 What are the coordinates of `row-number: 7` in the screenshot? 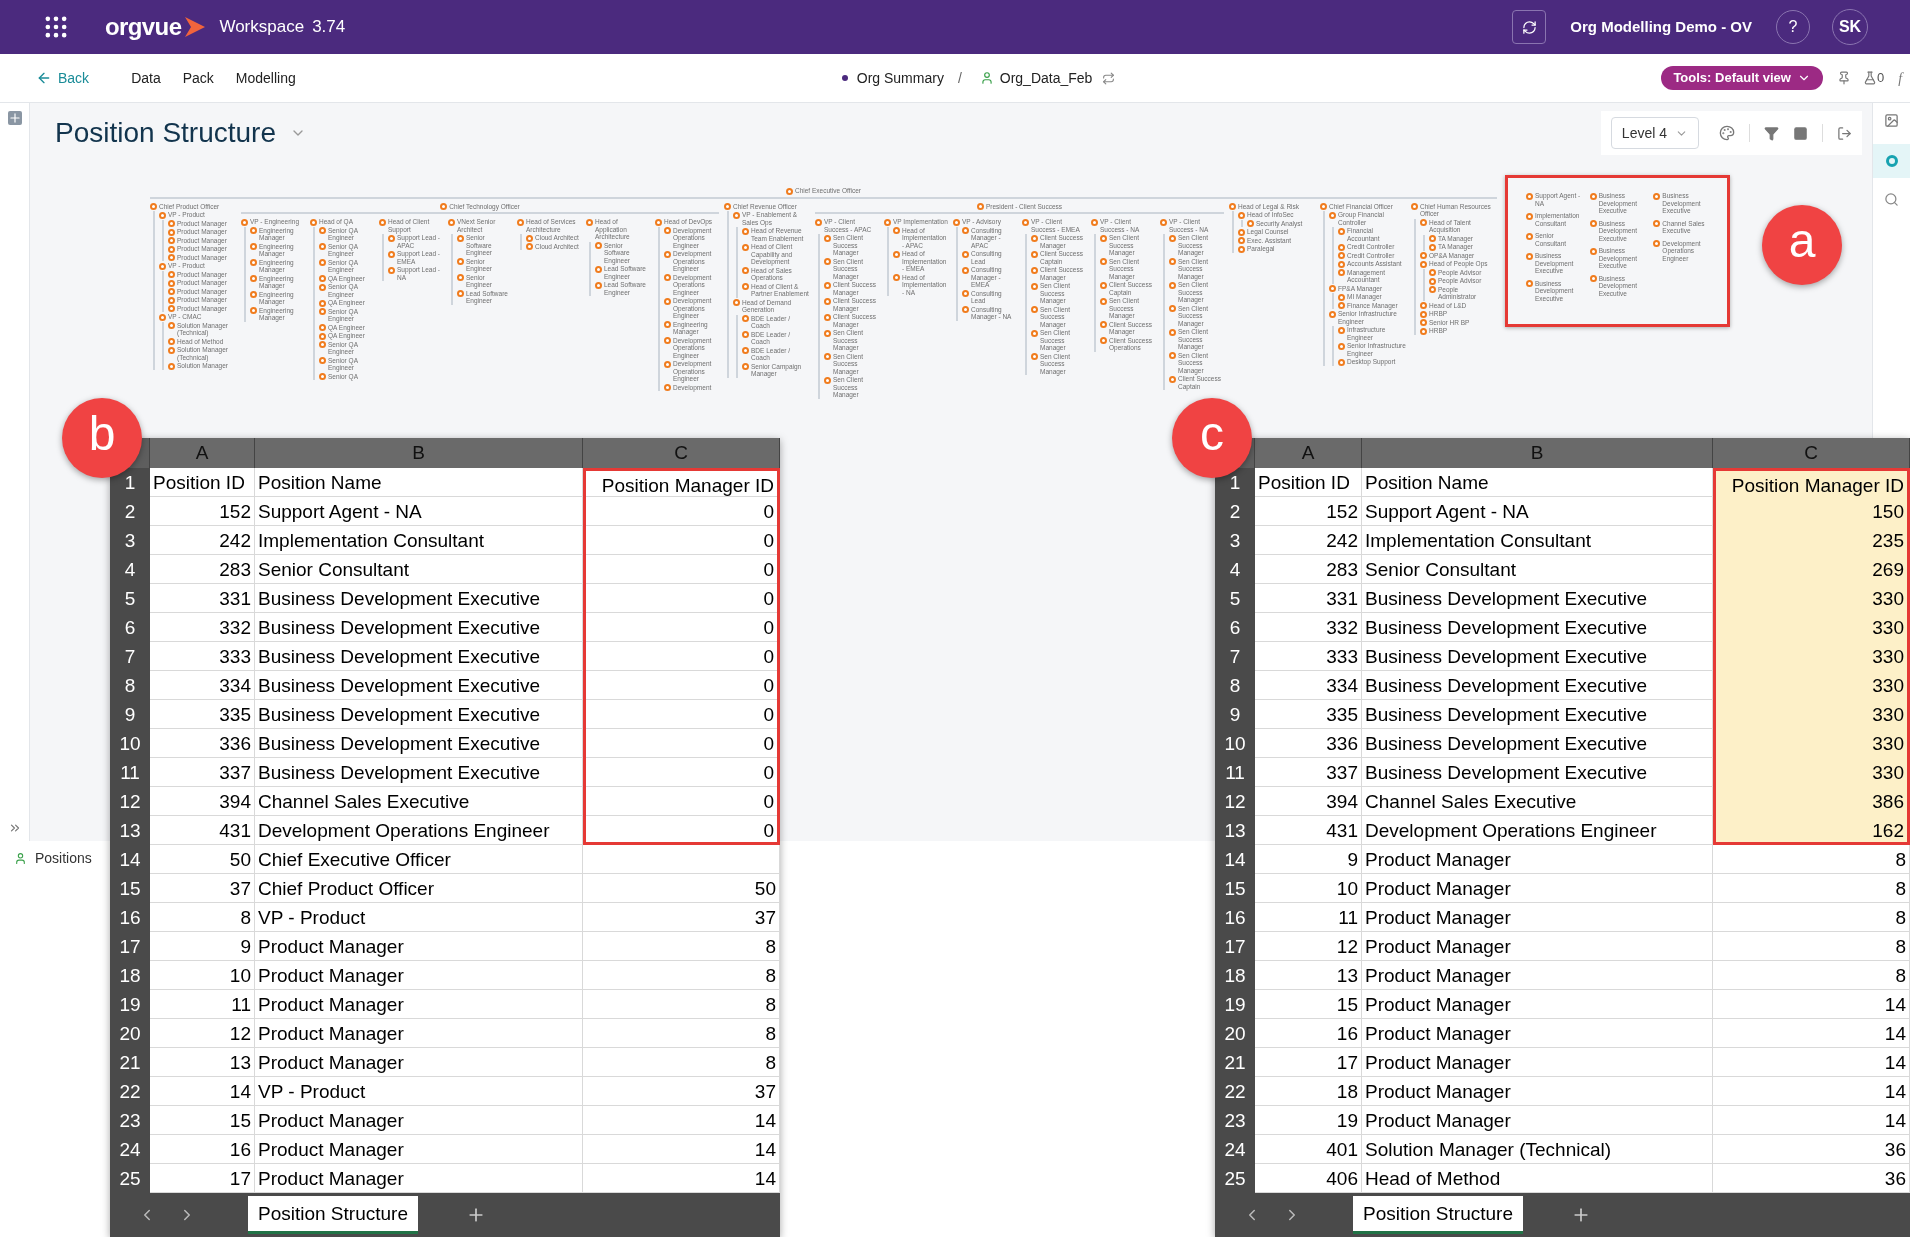 It's located at (1235, 656).